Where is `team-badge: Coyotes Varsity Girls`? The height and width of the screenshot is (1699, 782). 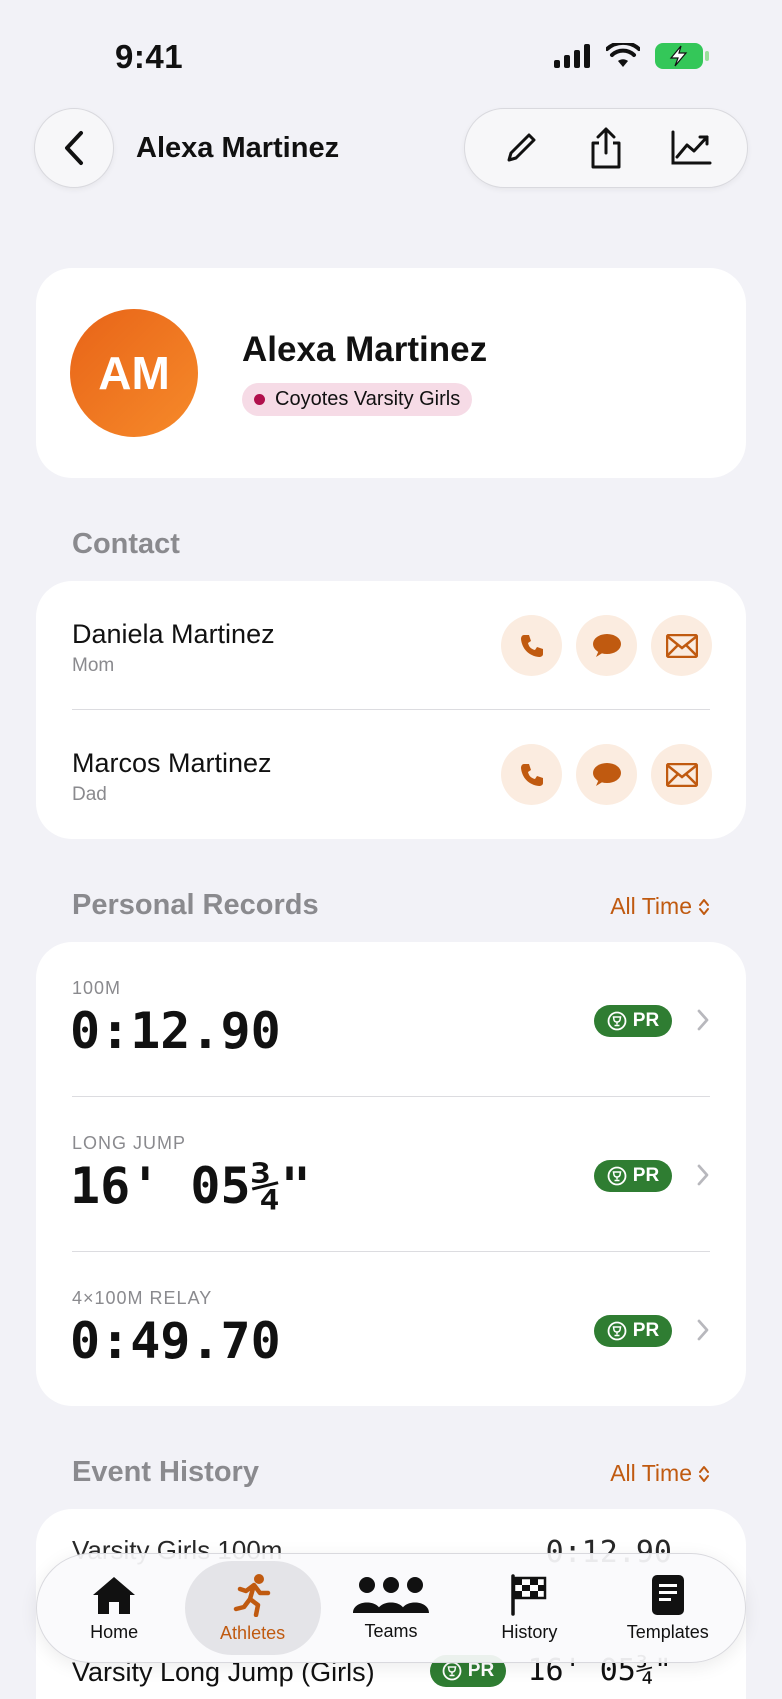 team-badge: Coyotes Varsity Girls is located at coordinates (357, 399).